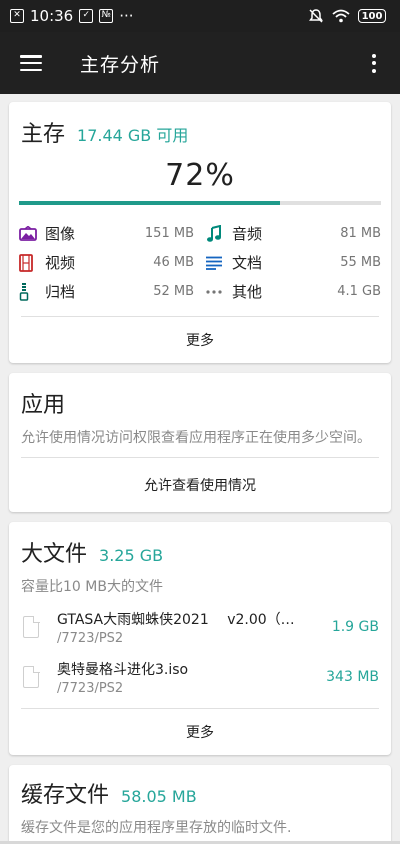  What do you see at coordinates (156, 828) in the screenshot?
I see `cache-description: 缓存文件是您的应用程序里存放的临时文件.` at bounding box center [156, 828].